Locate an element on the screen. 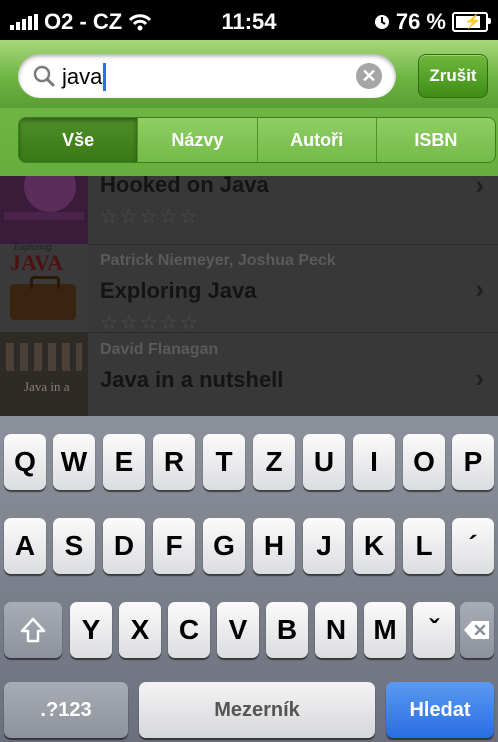 This screenshot has height=742, width=498. key-f: F is located at coordinates (174, 546).